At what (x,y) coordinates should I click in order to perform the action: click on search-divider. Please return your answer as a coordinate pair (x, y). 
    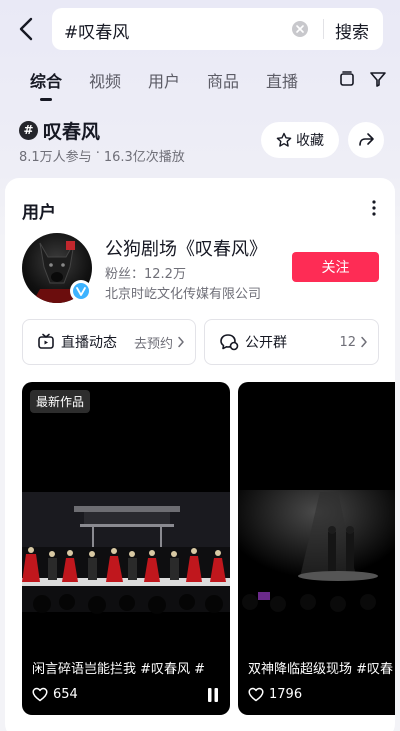
    Looking at the image, I should click on (323, 29).